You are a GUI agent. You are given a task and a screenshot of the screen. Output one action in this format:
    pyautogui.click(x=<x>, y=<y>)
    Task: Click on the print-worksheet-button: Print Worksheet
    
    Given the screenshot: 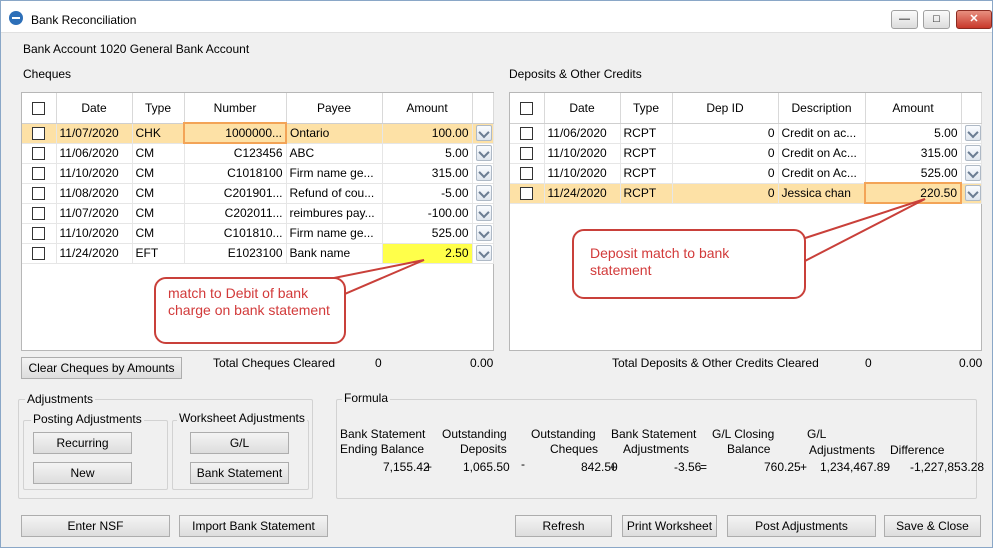 What is the action you would take?
    pyautogui.click(x=669, y=526)
    